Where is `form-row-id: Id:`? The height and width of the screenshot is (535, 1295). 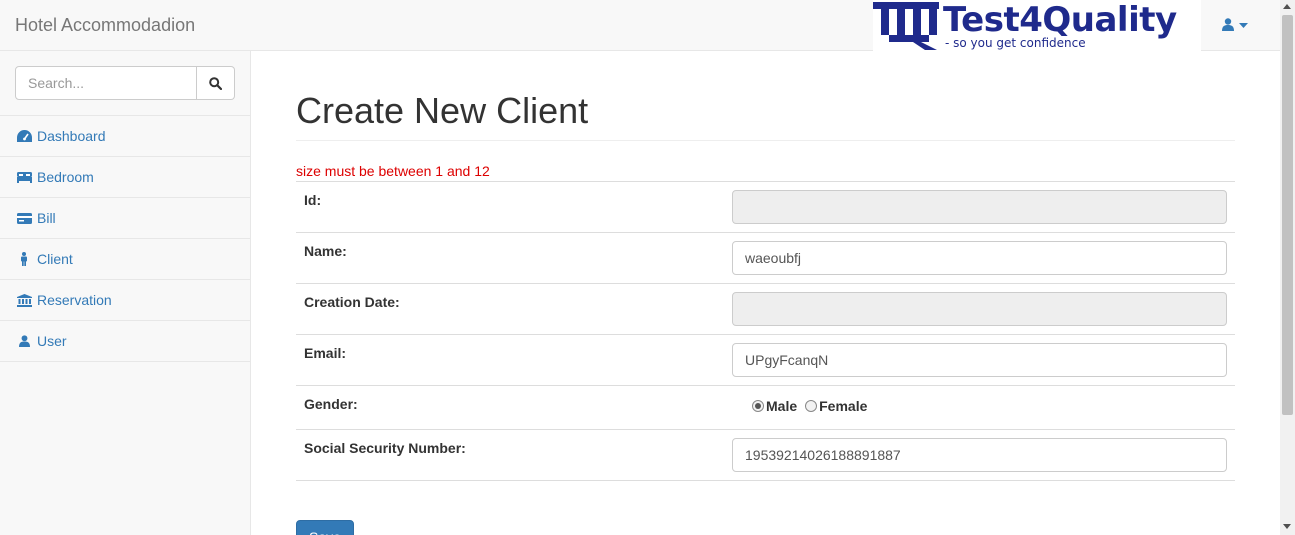 form-row-id: Id: is located at coordinates (765, 207).